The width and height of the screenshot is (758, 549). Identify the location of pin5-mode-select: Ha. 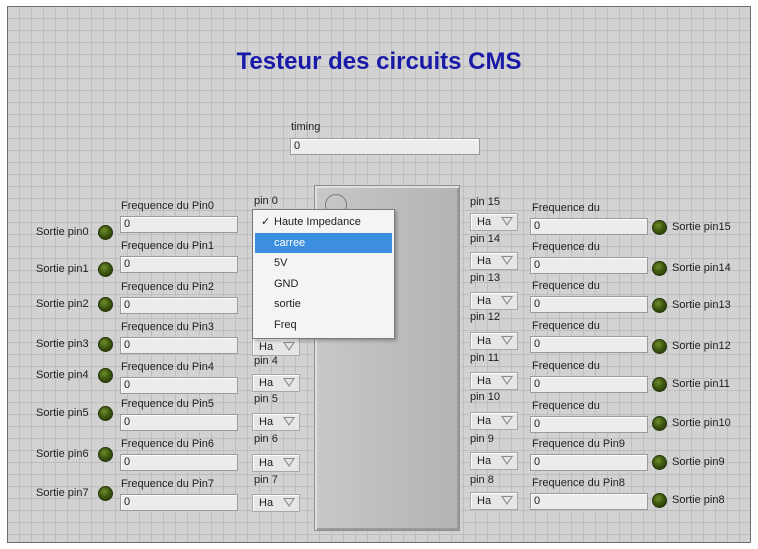
(276, 422).